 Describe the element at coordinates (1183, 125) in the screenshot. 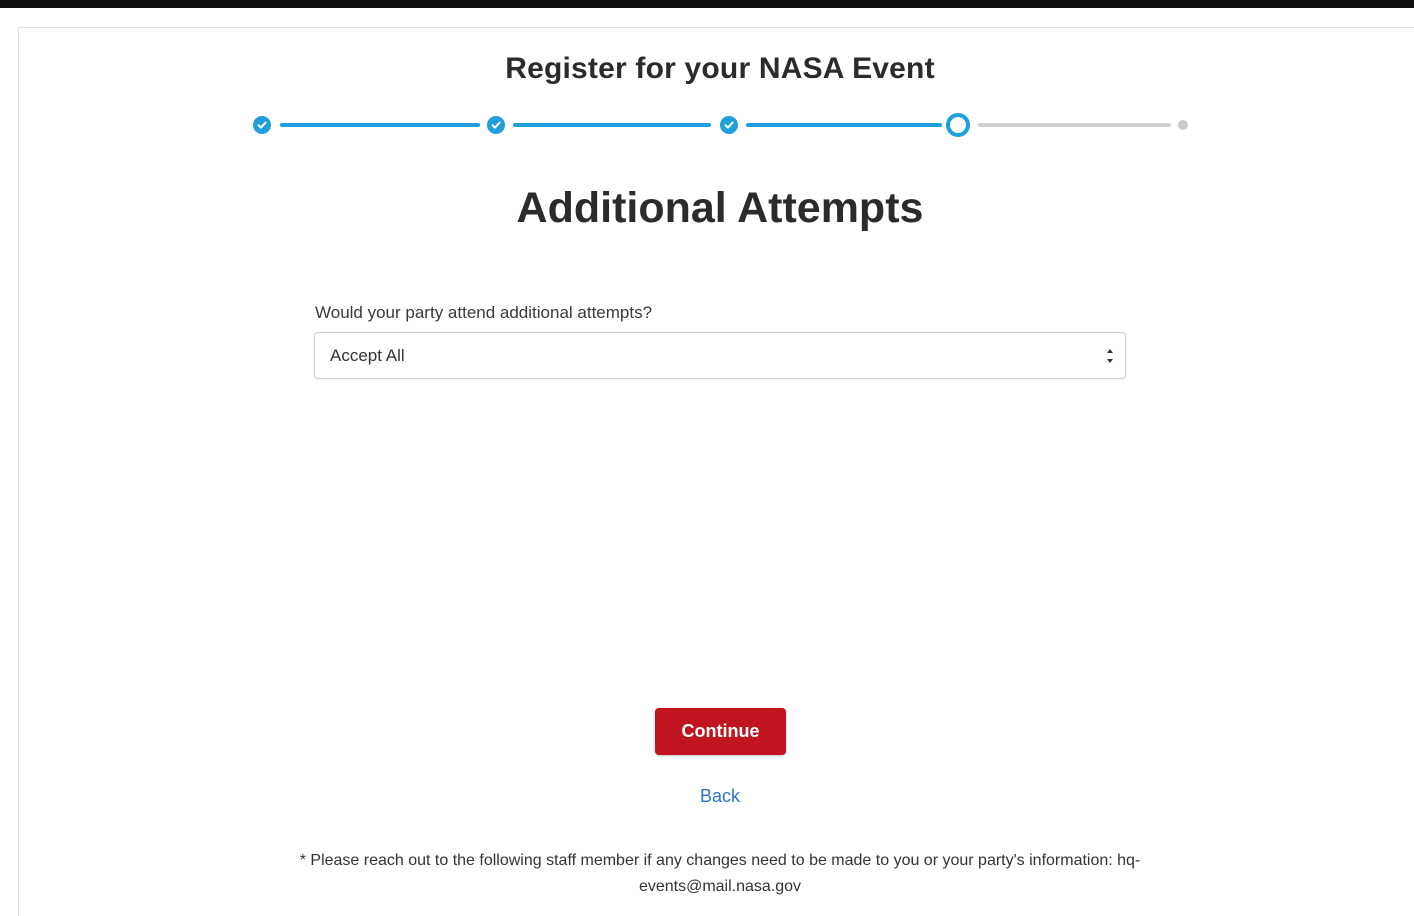

I see `step-5-upcoming` at that location.